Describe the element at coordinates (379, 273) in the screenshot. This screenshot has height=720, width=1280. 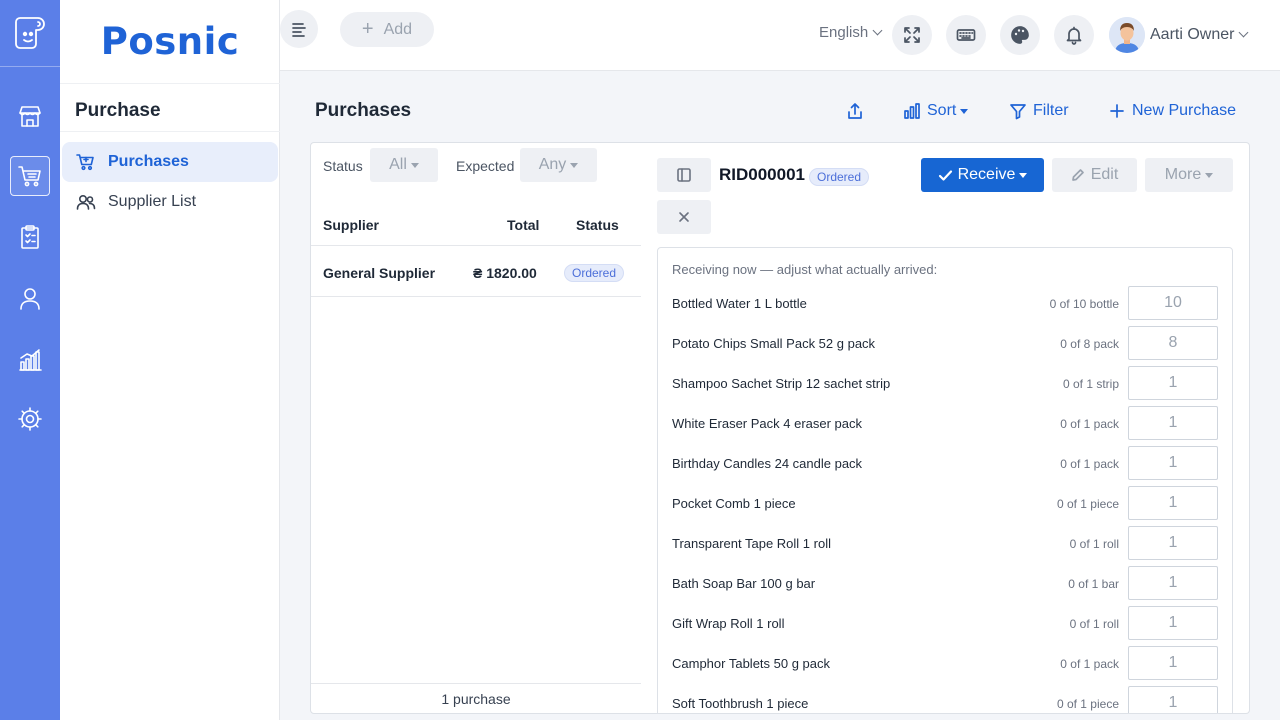
I see `row-supplier: General Supplier` at that location.